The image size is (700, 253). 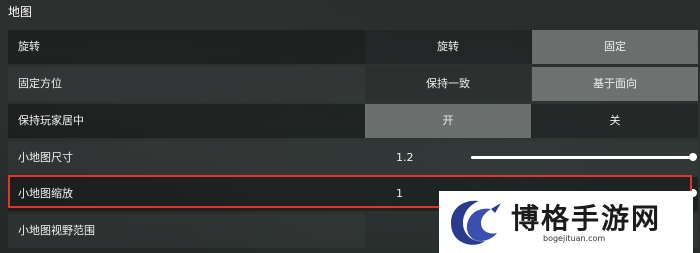 What do you see at coordinates (40, 83) in the screenshot?
I see `setting-label-fixed-orientation: 固定方位` at bounding box center [40, 83].